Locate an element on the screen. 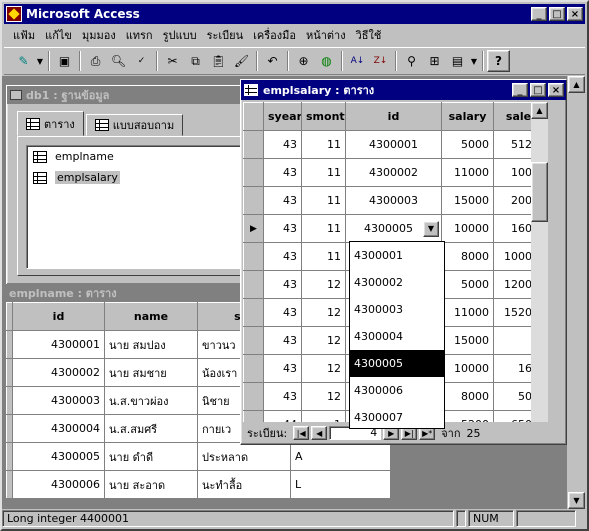 Image resolution: width=589 pixels, height=531 pixels. cell-name: นาย สมปอง is located at coordinates (151, 344).